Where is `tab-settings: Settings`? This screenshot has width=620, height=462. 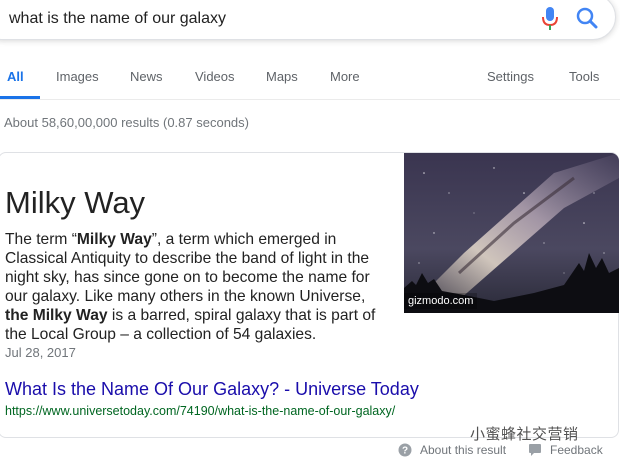 tab-settings: Settings is located at coordinates (510, 76).